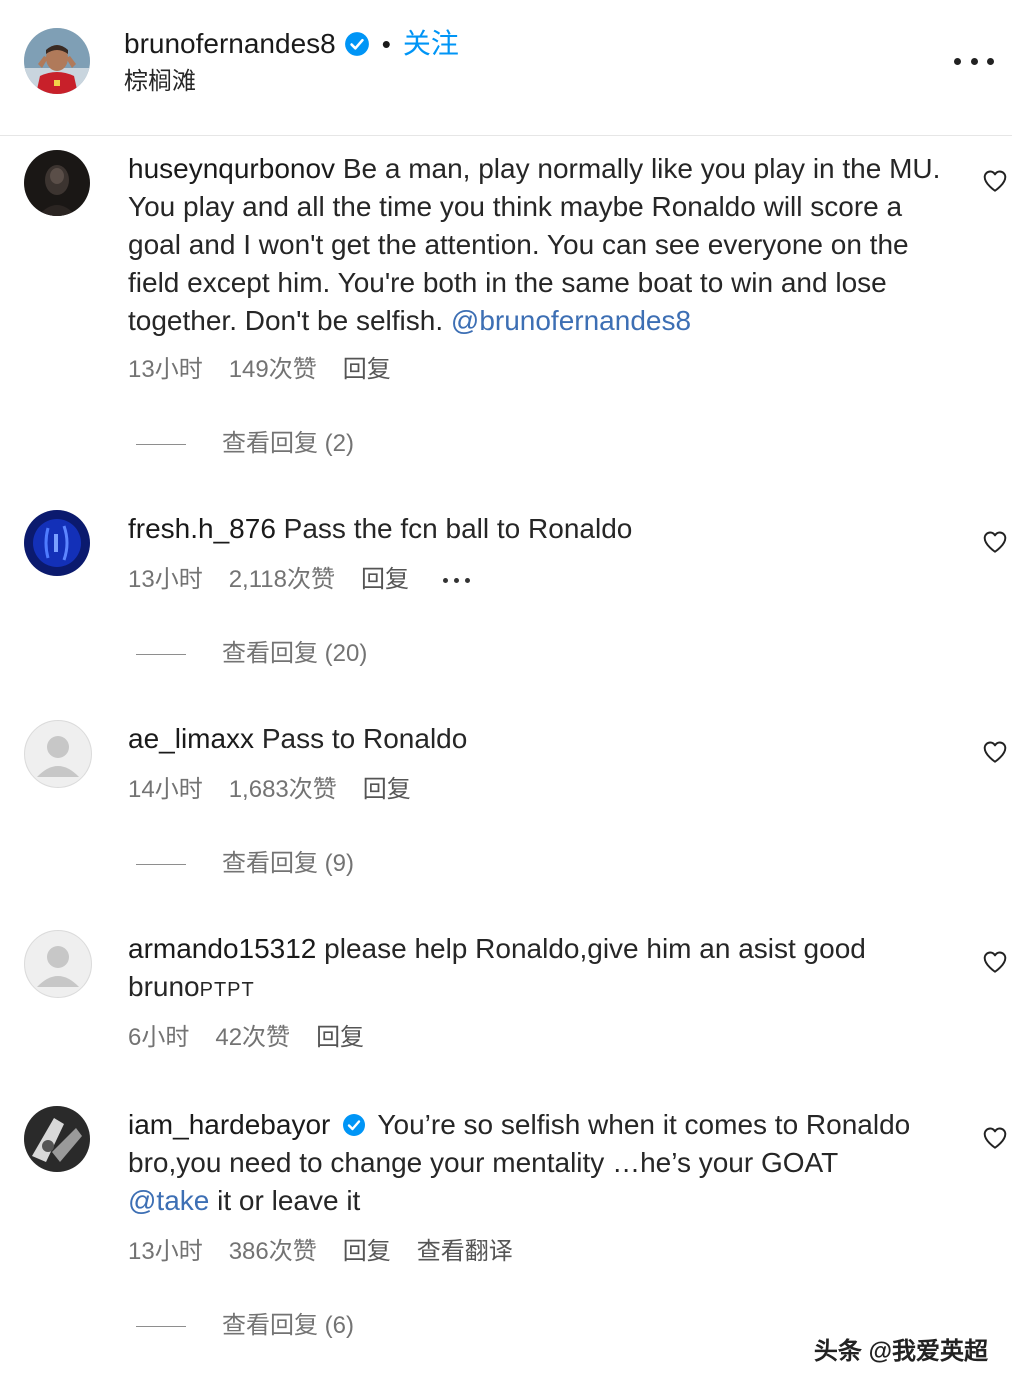 This screenshot has width=1012, height=1390. I want to click on comment-username: fresh.h_876, so click(202, 528).